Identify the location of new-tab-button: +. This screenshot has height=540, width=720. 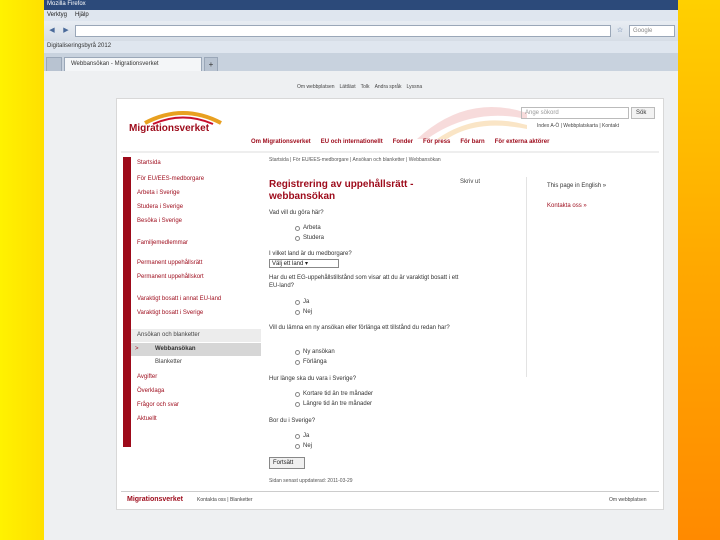
(211, 64).